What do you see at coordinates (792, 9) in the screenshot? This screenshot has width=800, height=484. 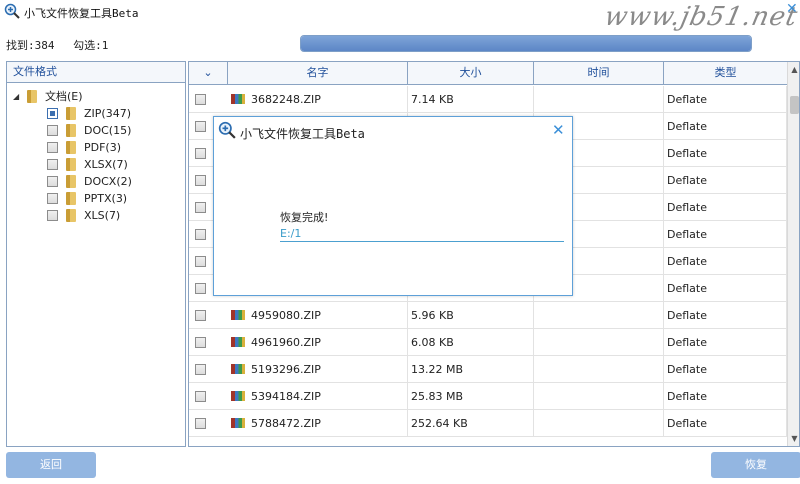 I see `close-icon: ✕` at bounding box center [792, 9].